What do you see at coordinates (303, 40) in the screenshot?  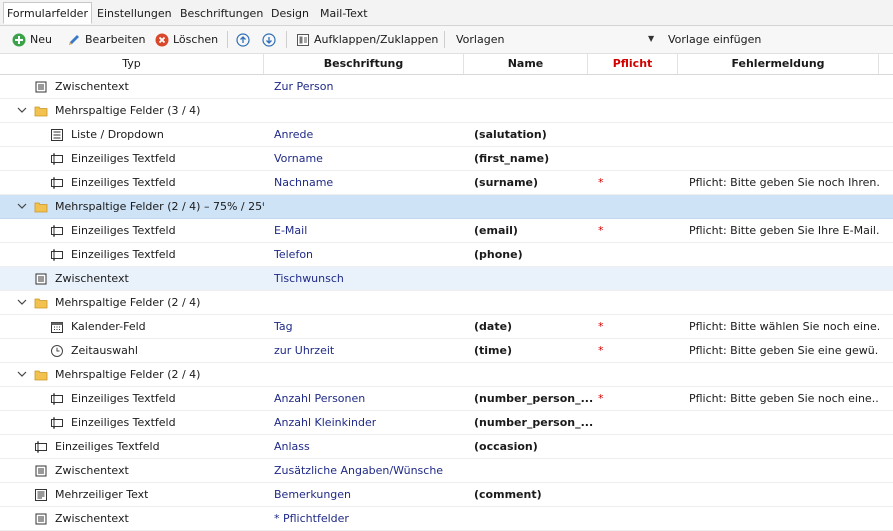 I see `expand-collapse-icon` at bounding box center [303, 40].